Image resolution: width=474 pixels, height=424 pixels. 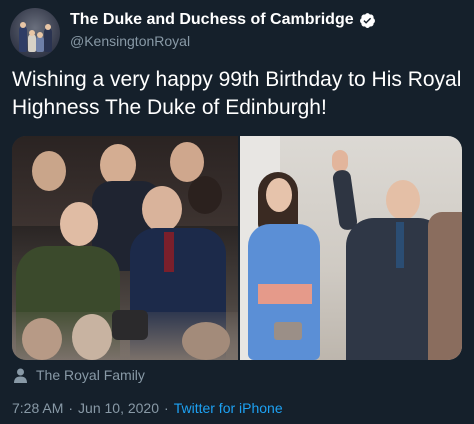 What do you see at coordinates (130, 41) in the screenshot?
I see `handle: @KensingtonRoyal` at bounding box center [130, 41].